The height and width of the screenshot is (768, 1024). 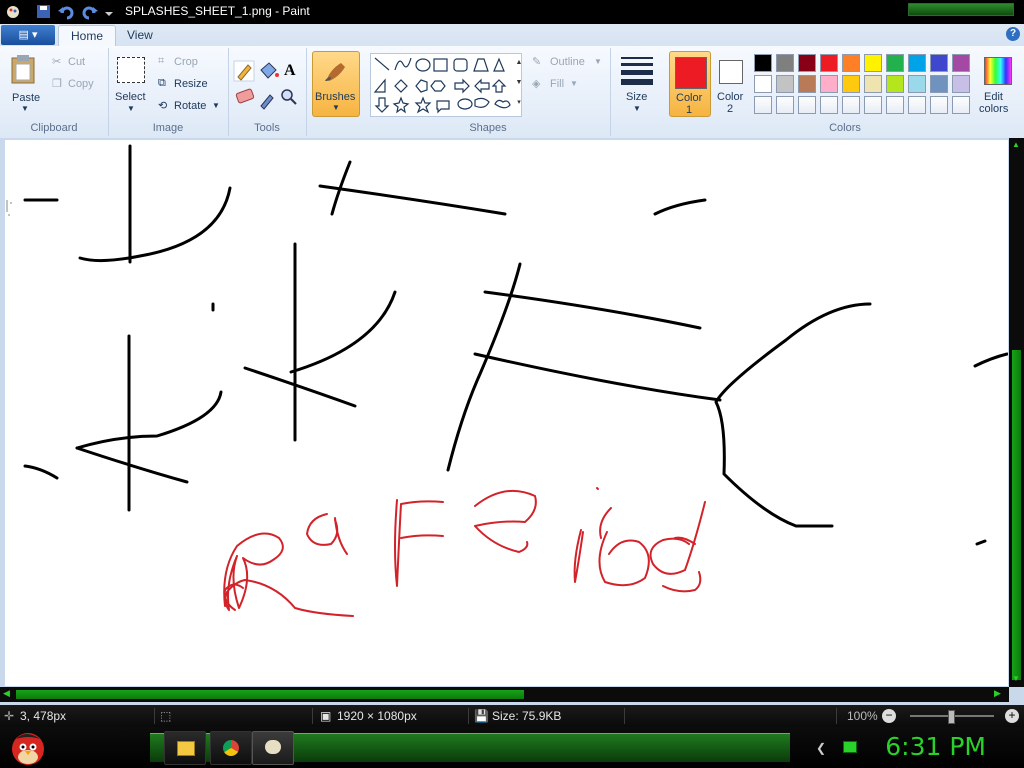 I want to click on shapes-gallery, so click(x=446, y=85).